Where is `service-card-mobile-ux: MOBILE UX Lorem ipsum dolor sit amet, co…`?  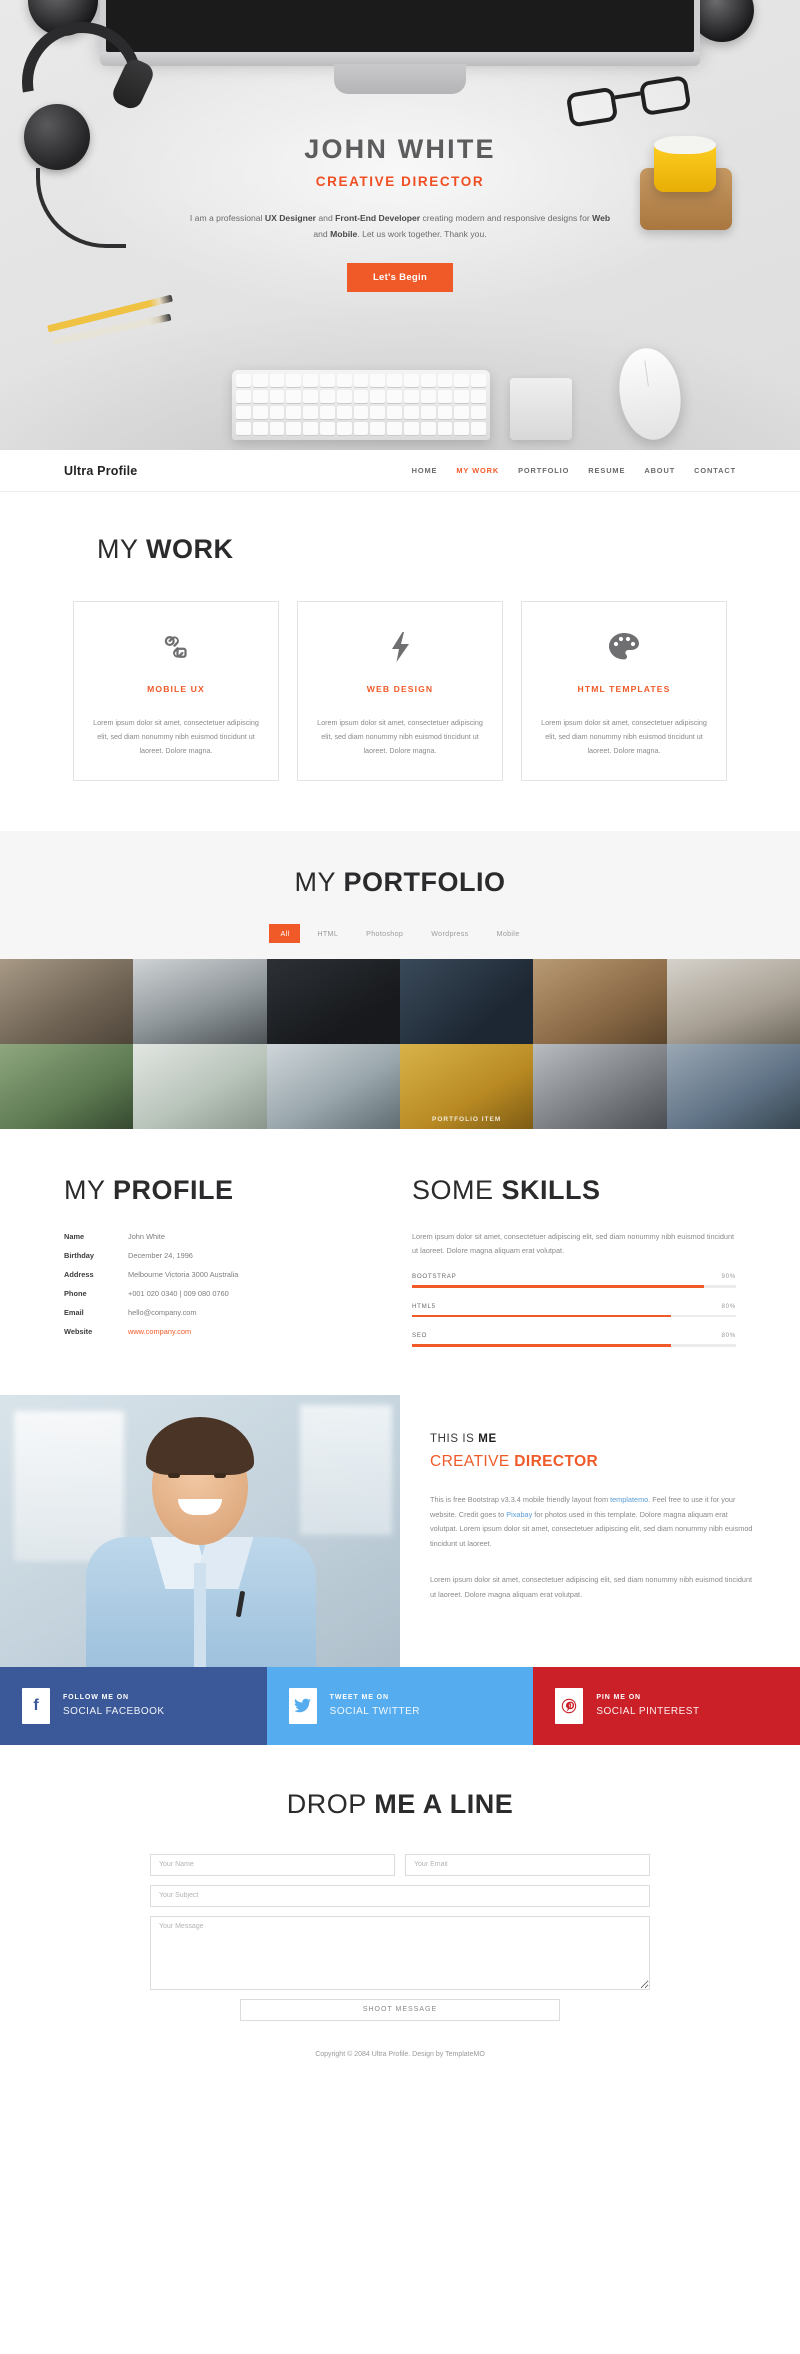
service-card-mobile-ux: MOBILE UX Lorem ipsum dolor sit amet, co… is located at coordinates (176, 691).